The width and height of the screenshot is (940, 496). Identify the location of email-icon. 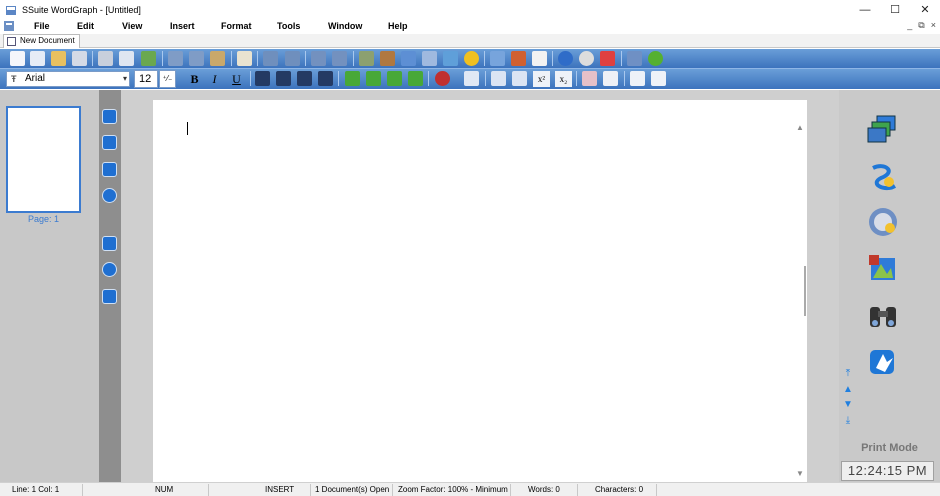
(539, 58).